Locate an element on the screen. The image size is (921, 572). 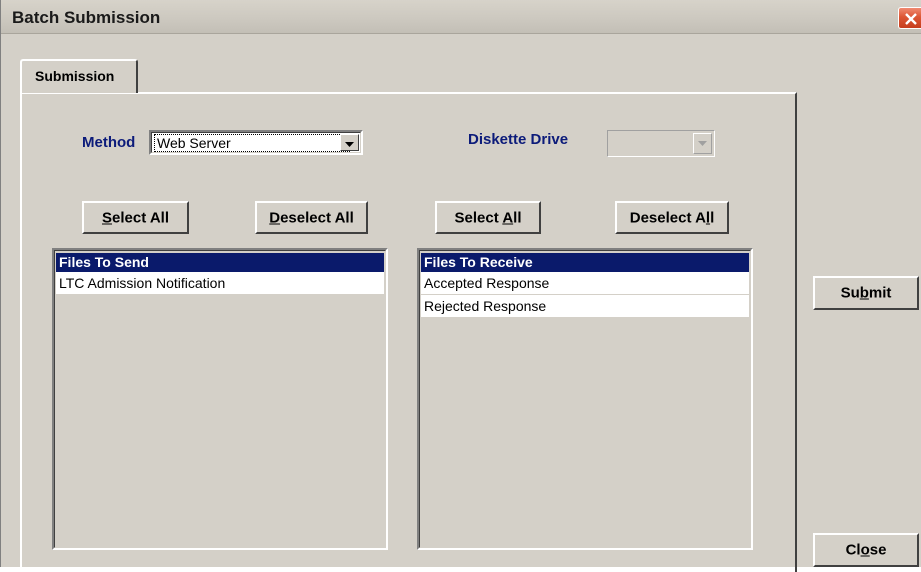
window-close-button is located at coordinates (909, 18).